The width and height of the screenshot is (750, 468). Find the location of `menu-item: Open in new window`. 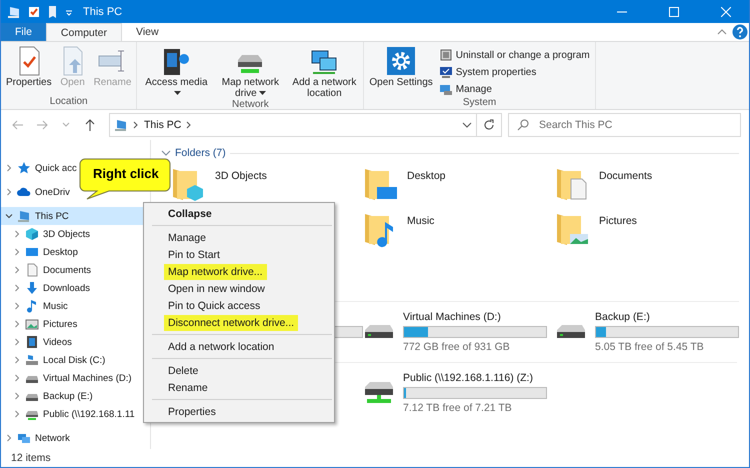

menu-item: Open in new window is located at coordinates (239, 288).